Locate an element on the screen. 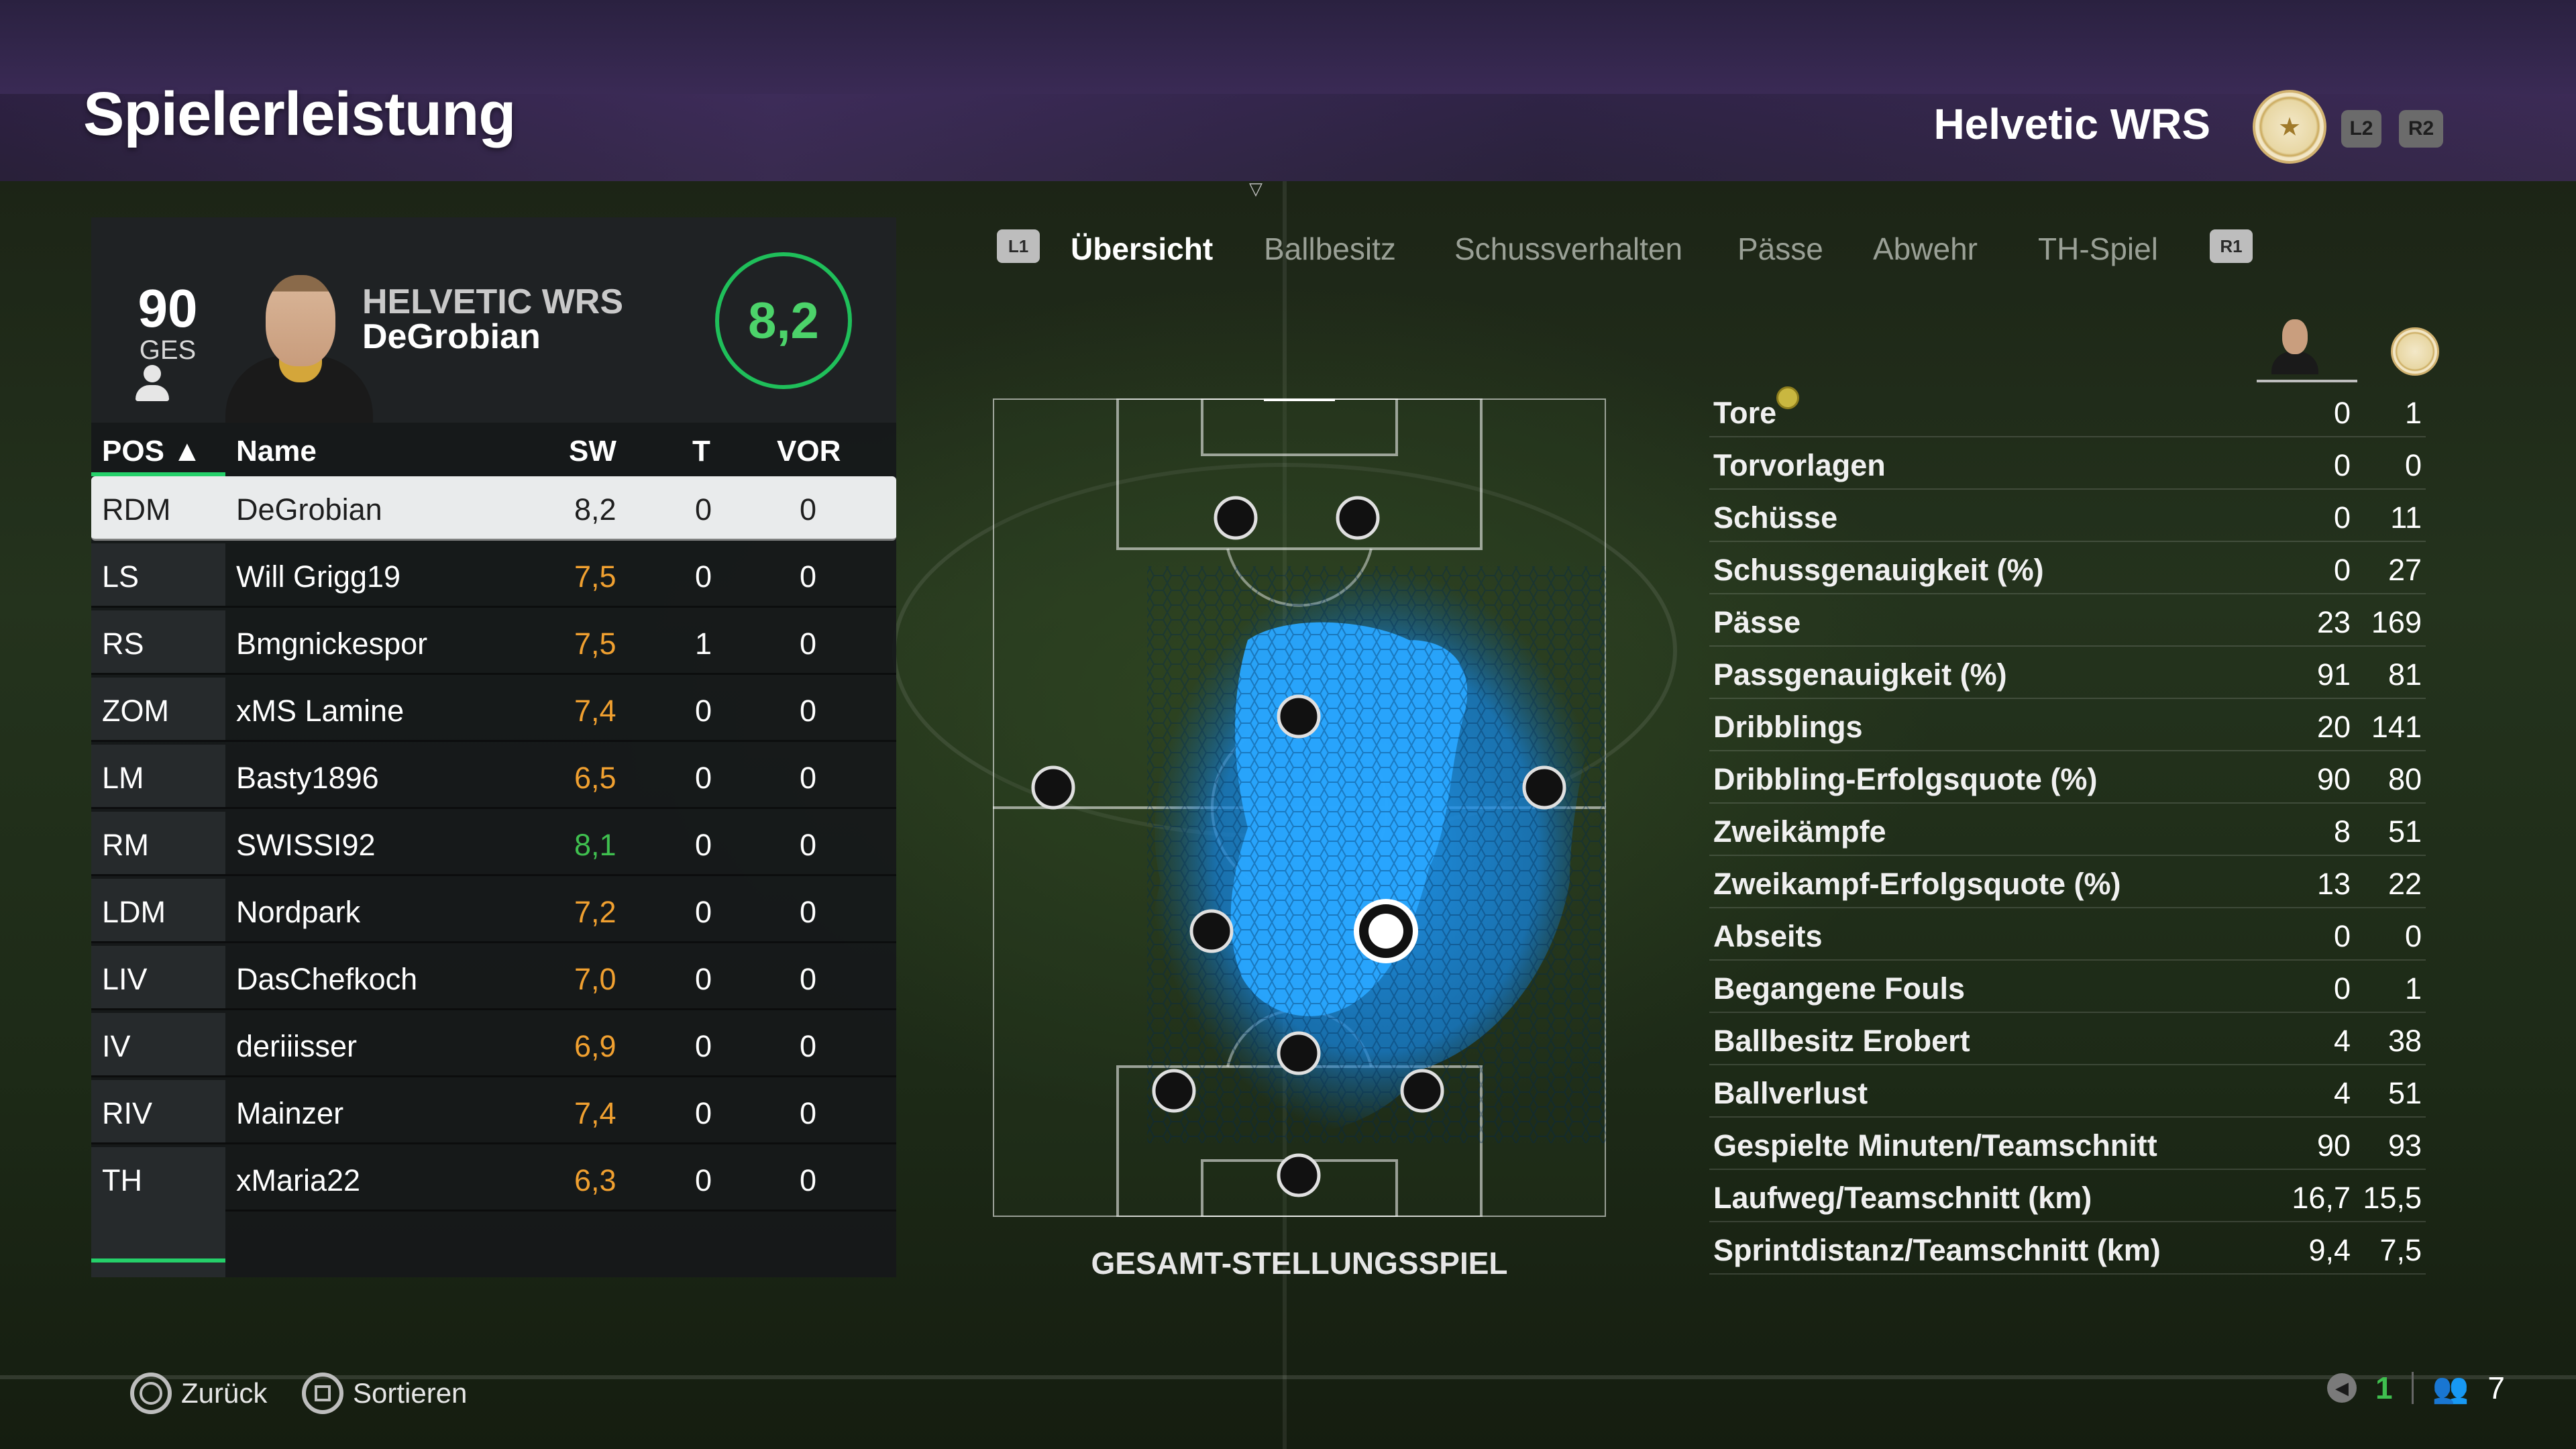  stat-team-value: 81 is located at coordinates (2404, 674).